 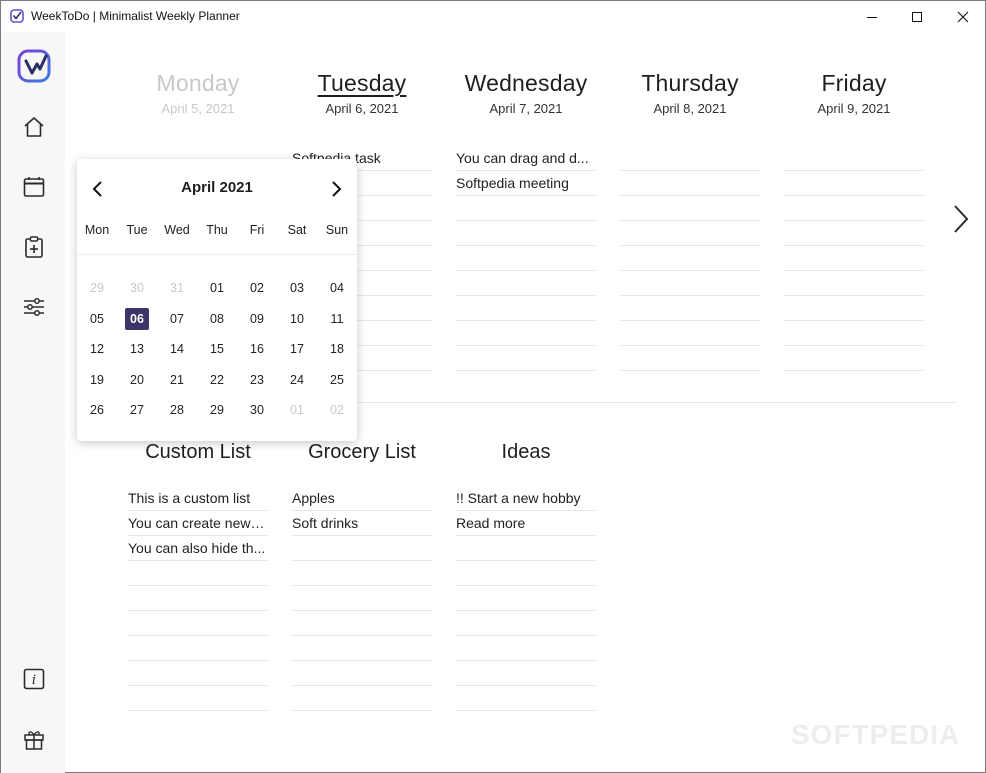 I want to click on calendar-day: 19, so click(x=97, y=380).